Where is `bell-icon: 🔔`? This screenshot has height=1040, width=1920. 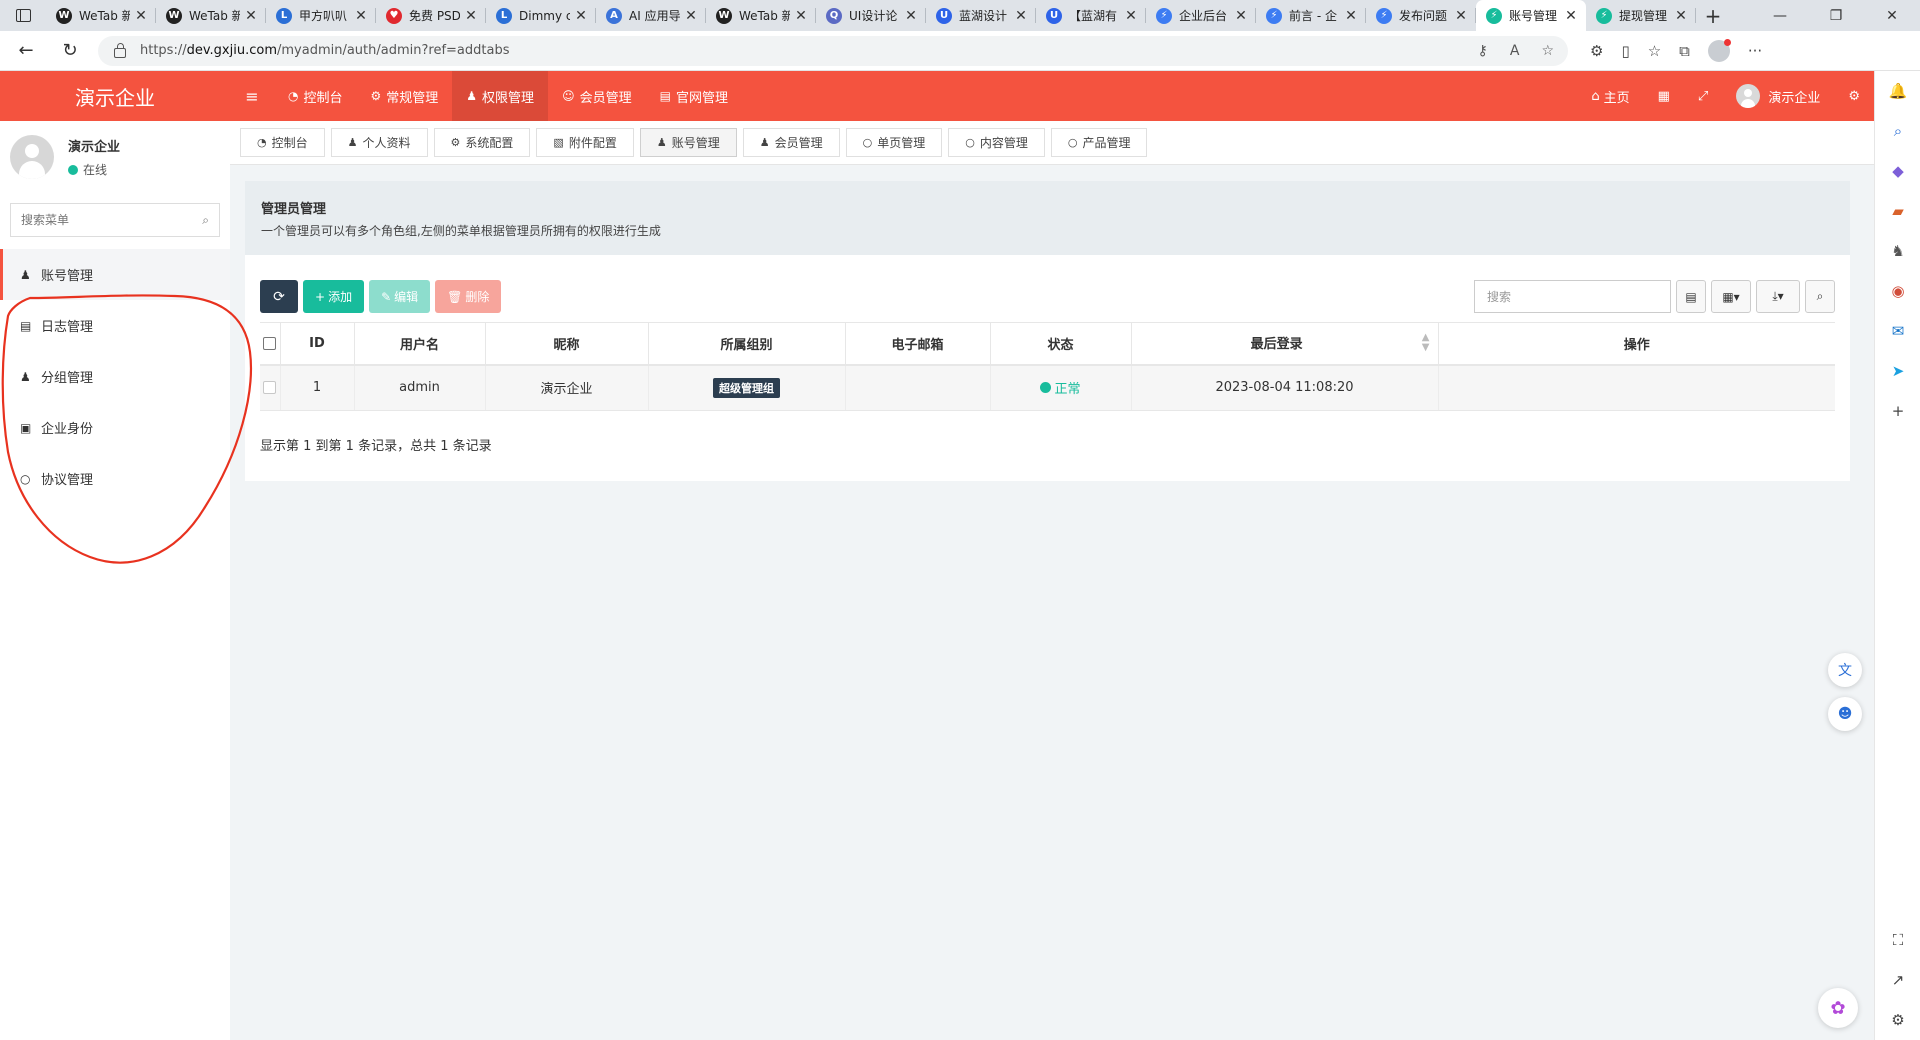
bell-icon: 🔔 is located at coordinates (1897, 91).